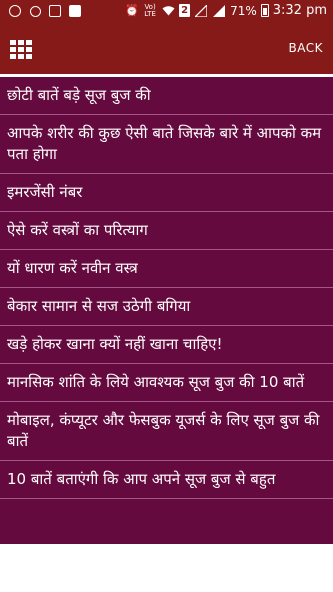  I want to click on photos-icon, so click(75, 11).